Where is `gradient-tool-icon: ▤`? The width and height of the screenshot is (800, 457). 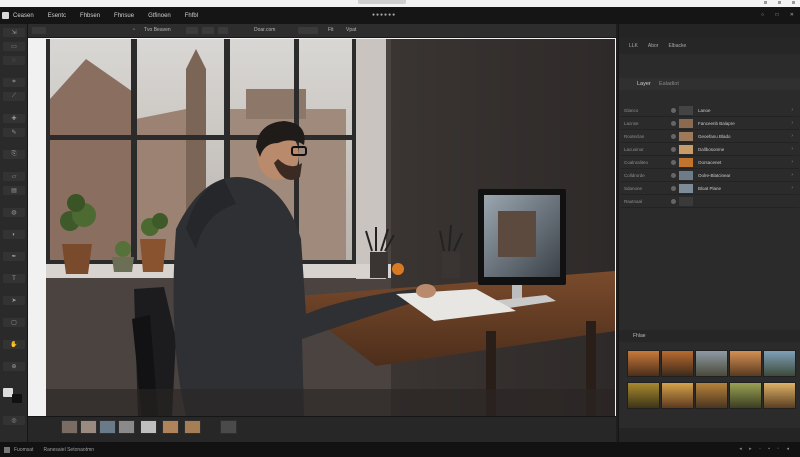 gradient-tool-icon: ▤ is located at coordinates (14, 190).